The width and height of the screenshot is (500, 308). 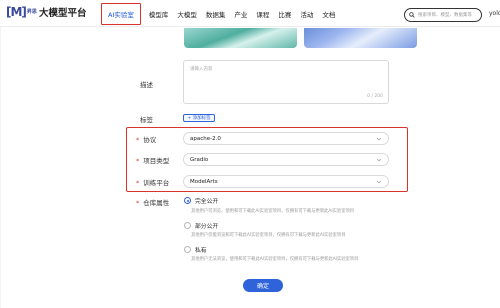 I want to click on radio-description: 其他用户仅能浏览和可下载此AI实验室项目，仅拥有可下载与更新此AI实验室项目, so click(x=268, y=235).